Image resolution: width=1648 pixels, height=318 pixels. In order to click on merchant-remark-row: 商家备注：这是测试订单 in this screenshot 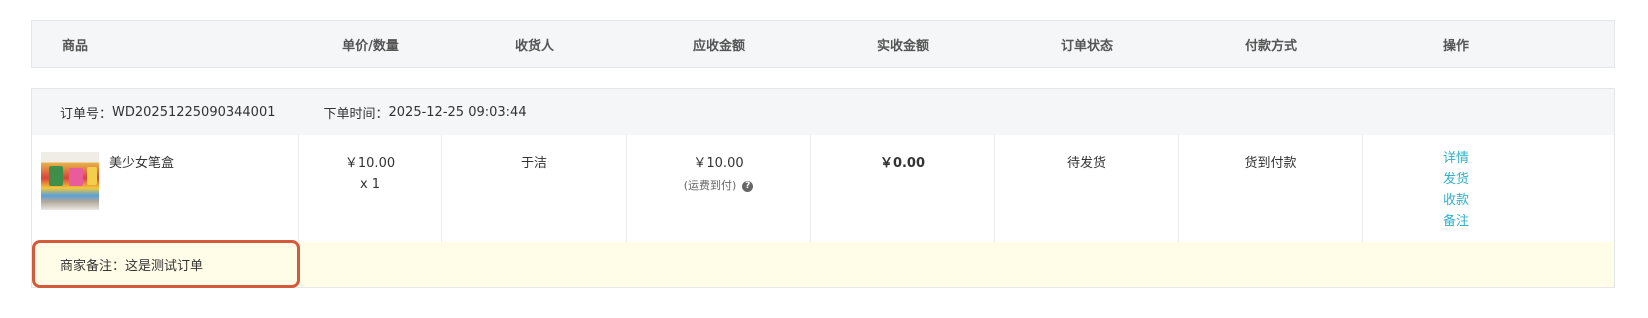, I will do `click(823, 264)`.